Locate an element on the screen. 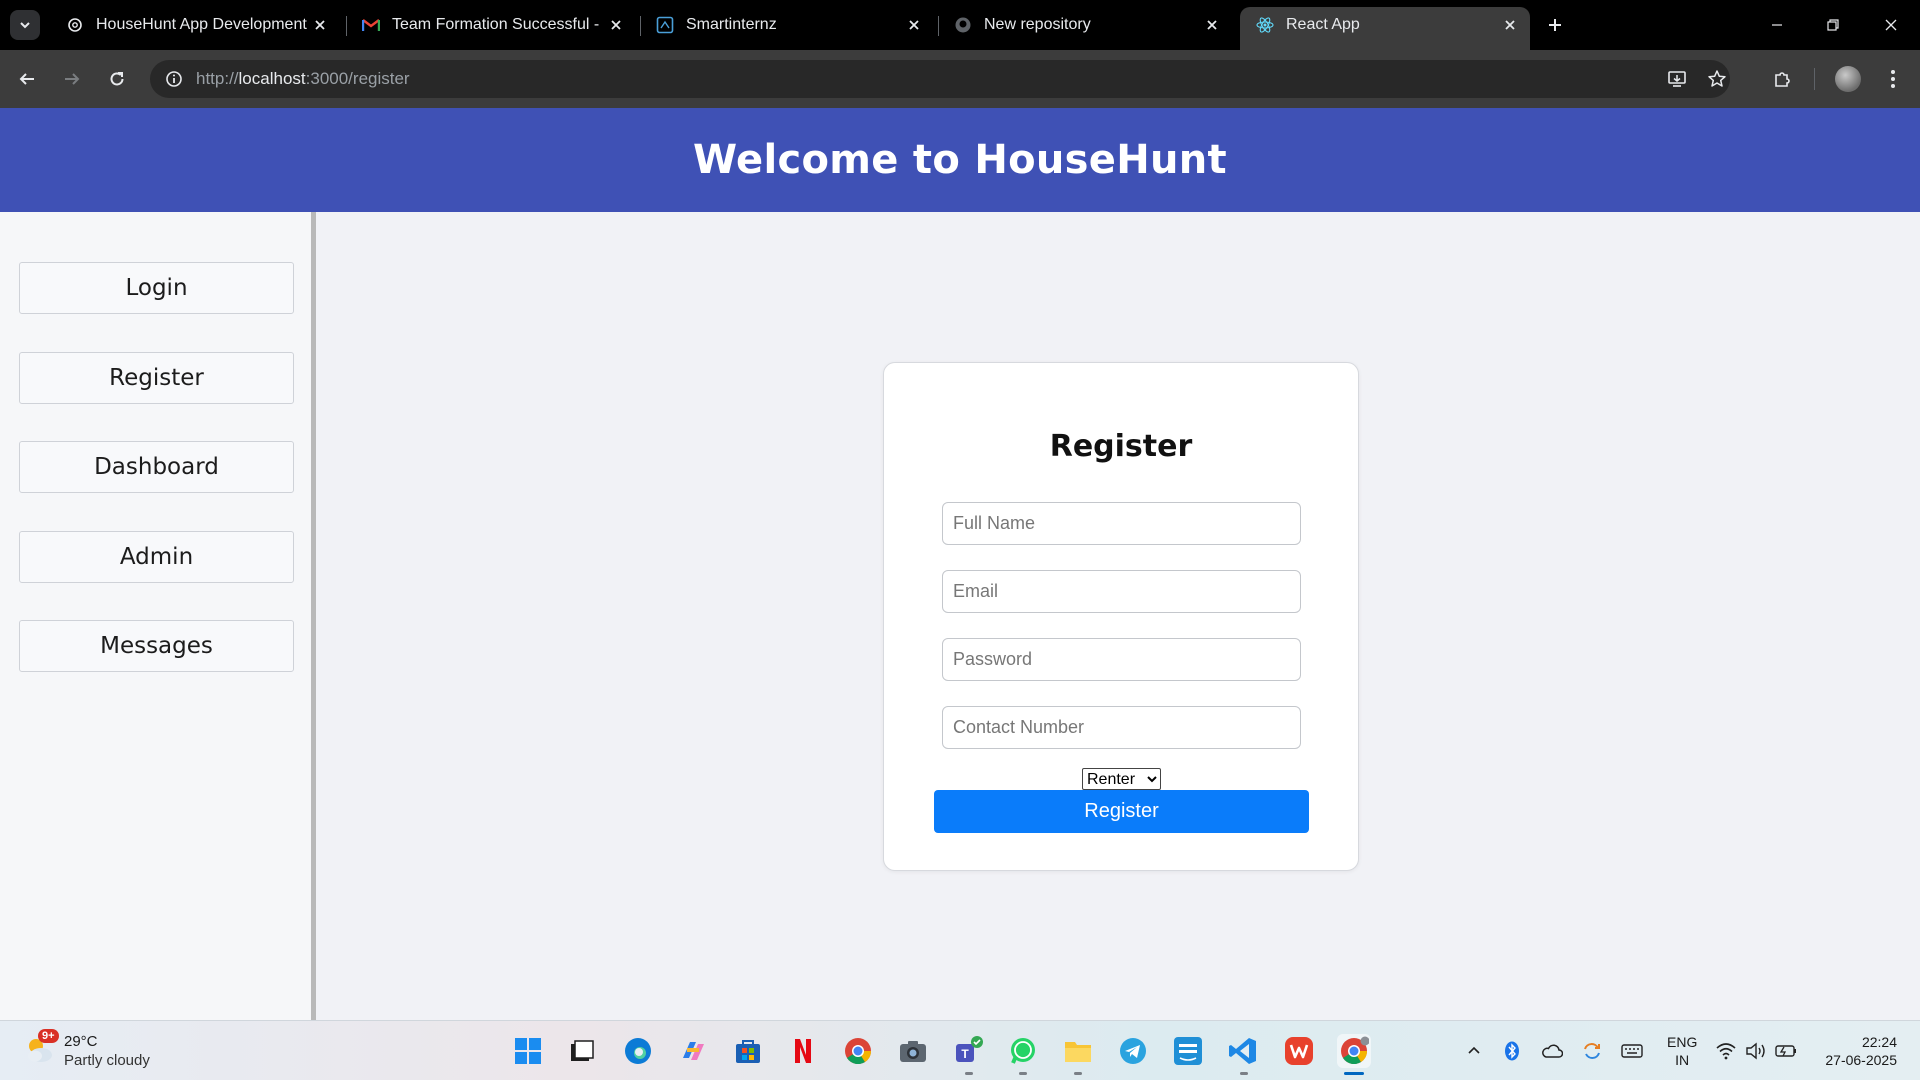 Image resolution: width=1920 pixels, height=1080 pixels. arrow-right-icon is located at coordinates (72, 79).